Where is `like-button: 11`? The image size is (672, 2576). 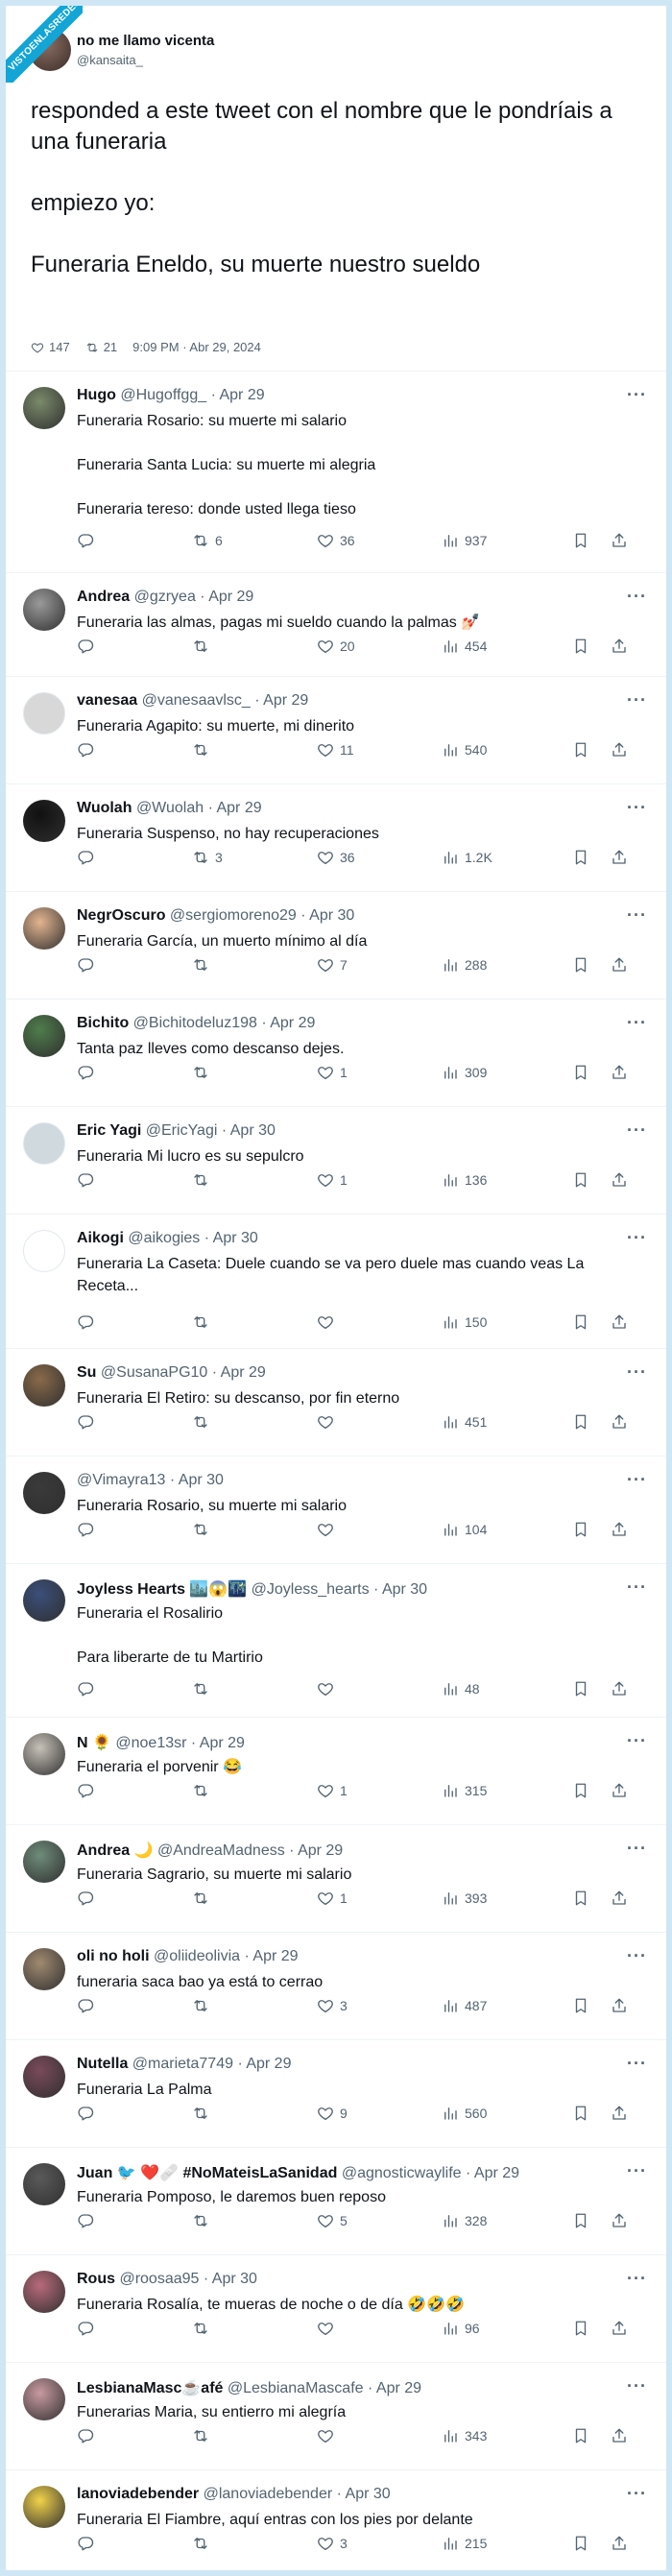 like-button: 11 is located at coordinates (379, 749).